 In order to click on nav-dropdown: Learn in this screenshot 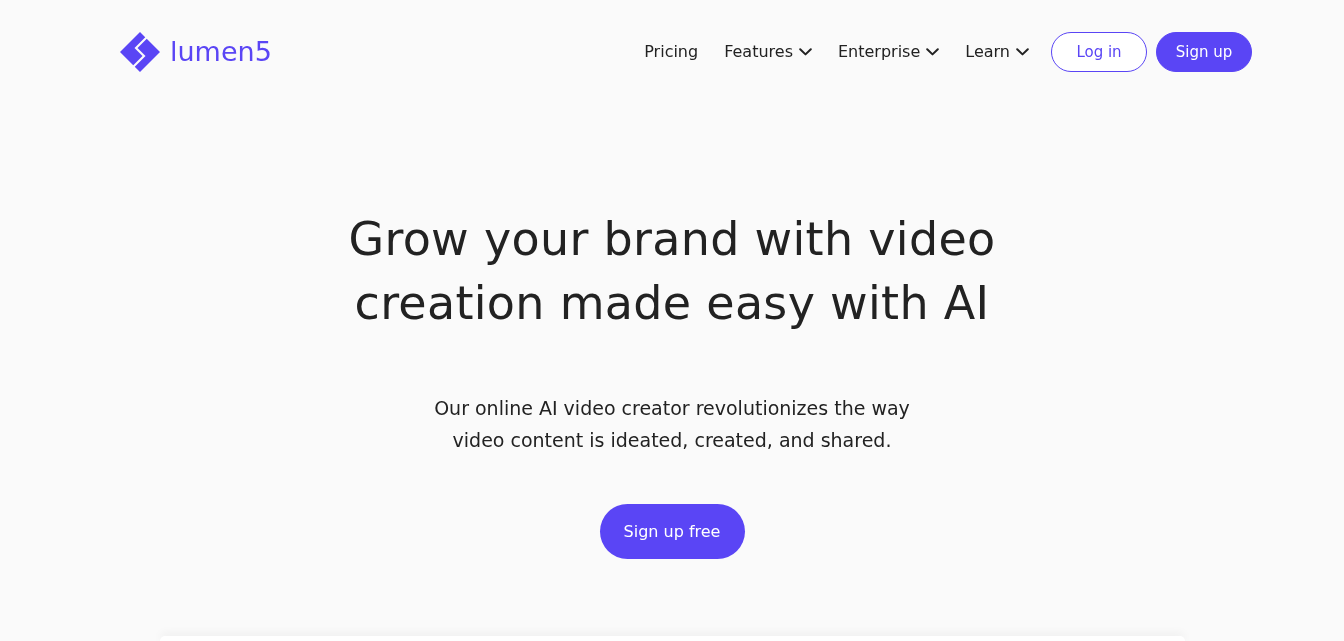, I will do `click(997, 52)`.